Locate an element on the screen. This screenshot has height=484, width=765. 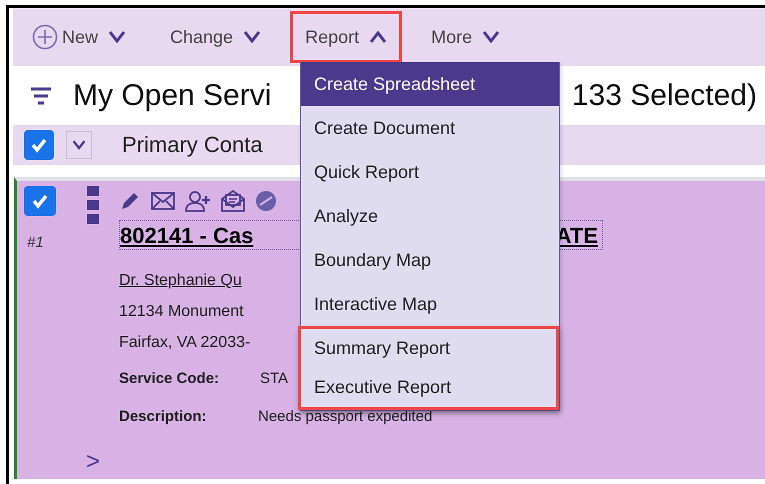
dropdown-button is located at coordinates (79, 145).